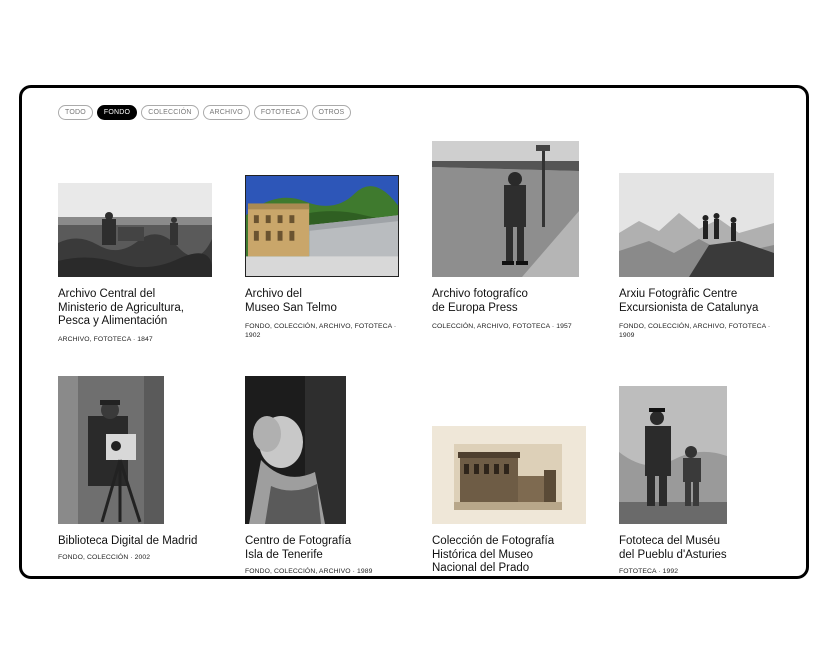  What do you see at coordinates (298, 548) in the screenshot?
I see `card-title: Centro de Fotografía Isla de Tenerife` at bounding box center [298, 548].